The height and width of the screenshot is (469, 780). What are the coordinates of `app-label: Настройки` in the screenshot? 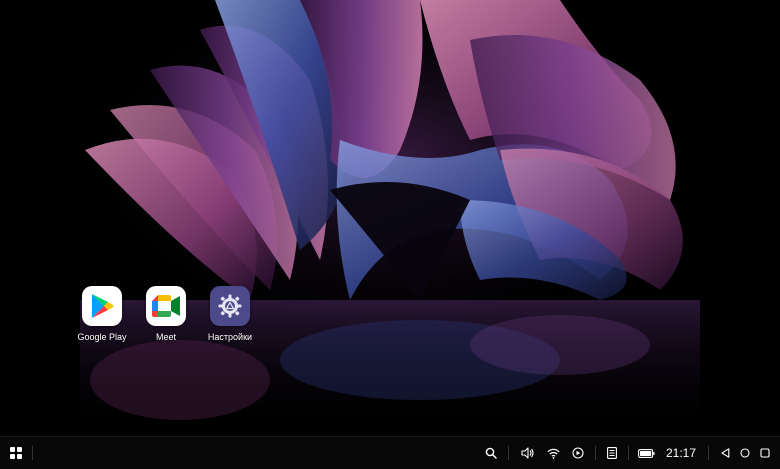 It's located at (230, 337).